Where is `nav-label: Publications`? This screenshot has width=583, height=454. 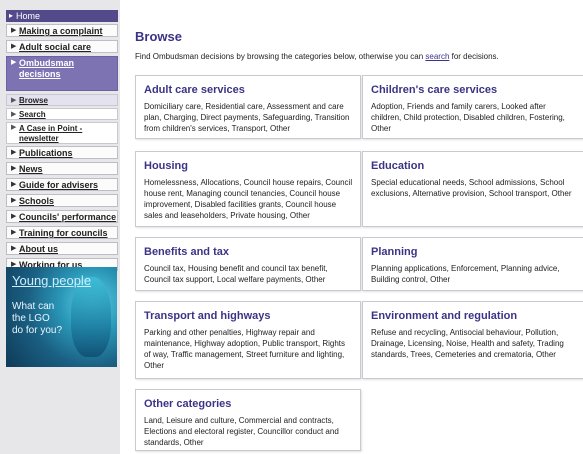
nav-label: Publications is located at coordinates (46, 153).